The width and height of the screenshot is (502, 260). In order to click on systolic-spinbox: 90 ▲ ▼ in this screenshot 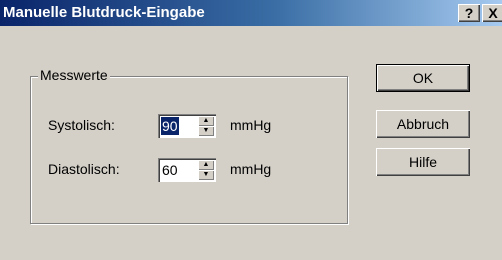, I will do `click(187, 126)`.